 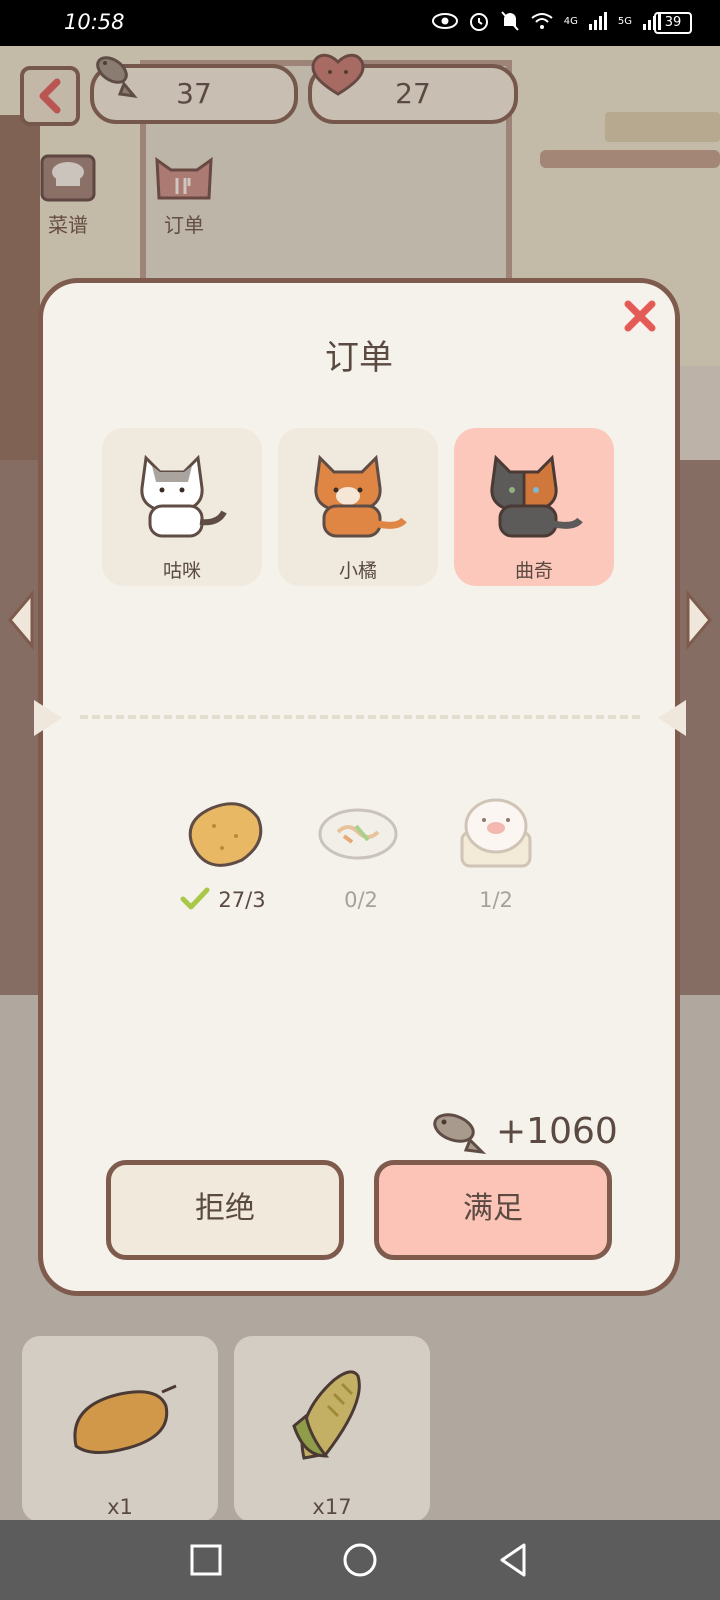 I want to click on white-gray-cat-icon, so click(x=183, y=496).